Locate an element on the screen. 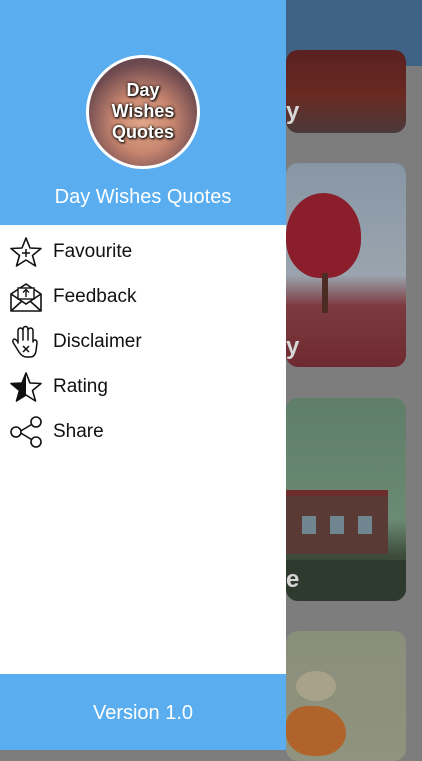 This screenshot has width=422, height=761. envelope-upload-icon is located at coordinates (26, 297).